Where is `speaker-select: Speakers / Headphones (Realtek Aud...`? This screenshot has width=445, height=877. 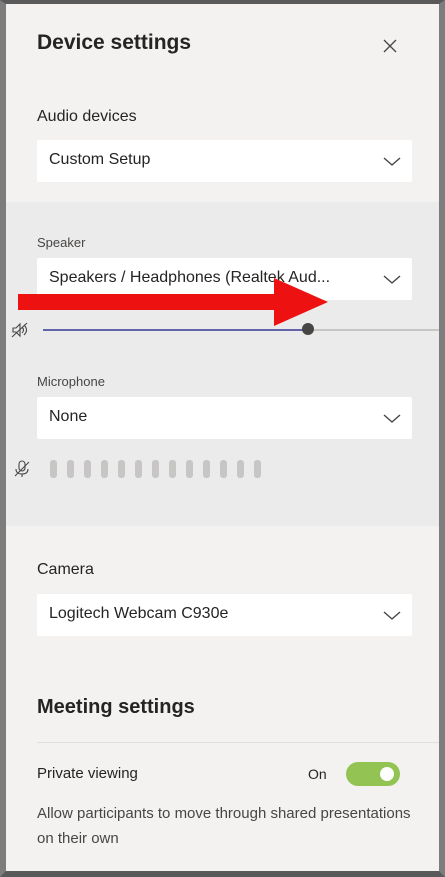 speaker-select: Speakers / Headphones (Realtek Aud... is located at coordinates (224, 279).